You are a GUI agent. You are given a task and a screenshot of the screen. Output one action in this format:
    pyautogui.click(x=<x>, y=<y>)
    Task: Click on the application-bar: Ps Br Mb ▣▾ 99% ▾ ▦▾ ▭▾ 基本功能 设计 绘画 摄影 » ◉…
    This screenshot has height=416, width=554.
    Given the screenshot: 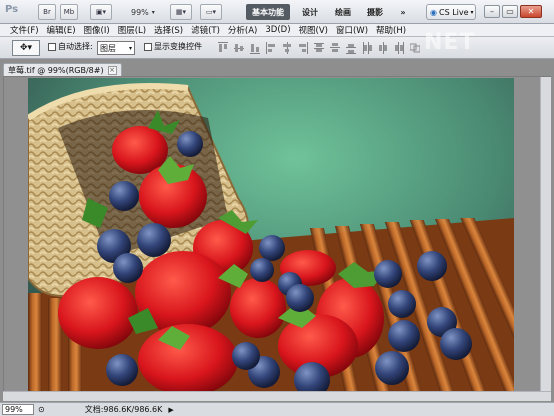 What is the action you would take?
    pyautogui.click(x=277, y=12)
    